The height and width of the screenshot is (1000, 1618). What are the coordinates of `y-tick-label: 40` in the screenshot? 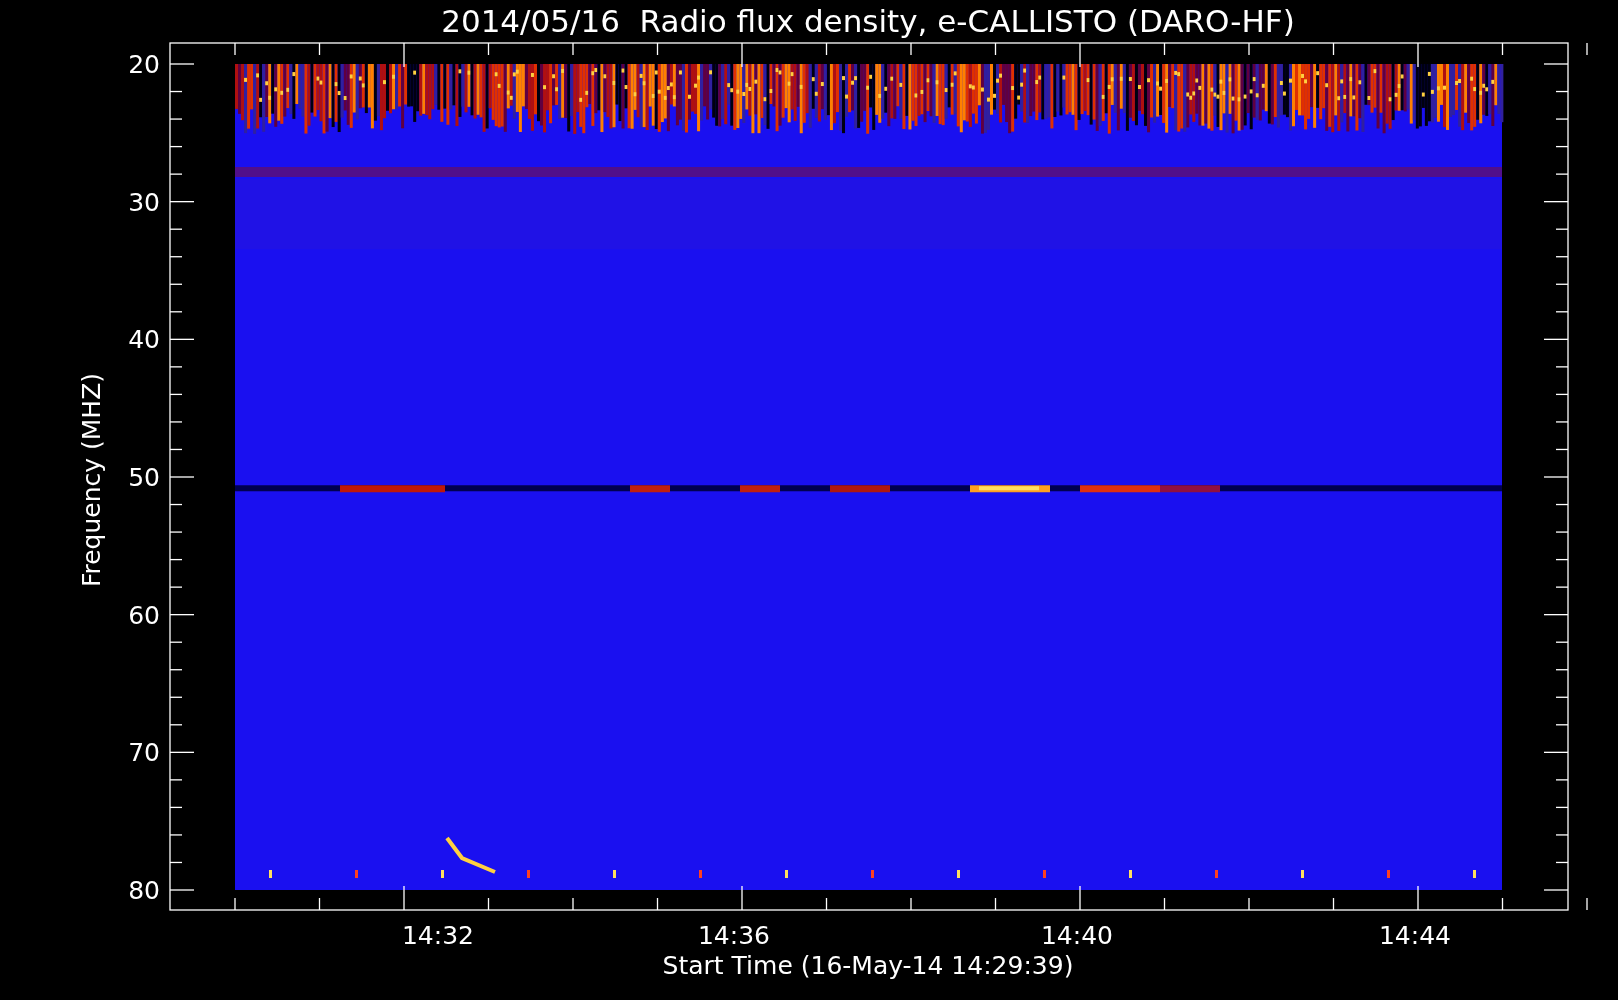 It's located at (144, 340).